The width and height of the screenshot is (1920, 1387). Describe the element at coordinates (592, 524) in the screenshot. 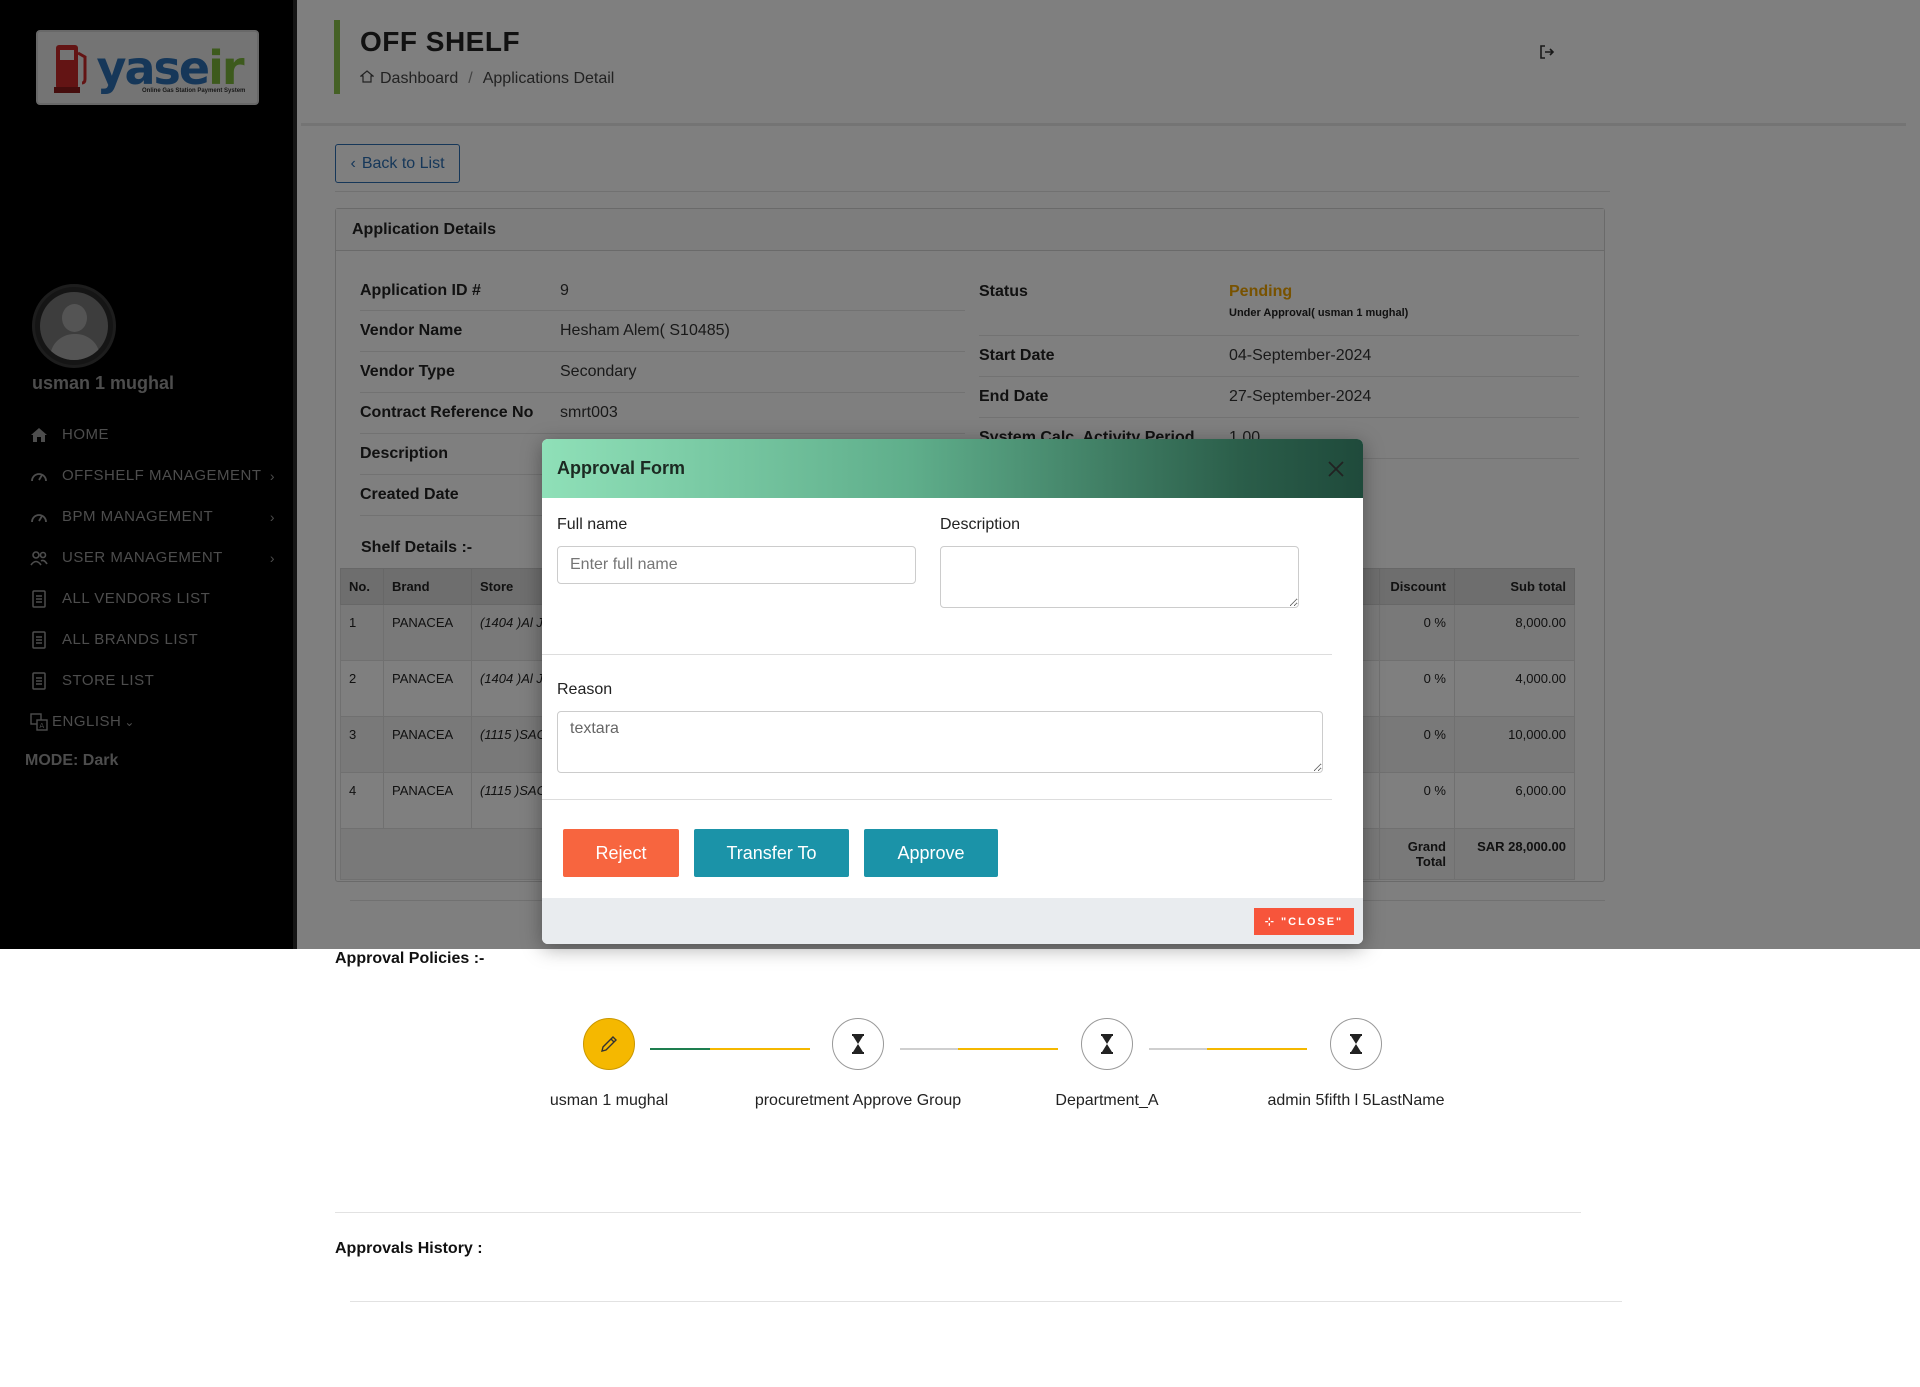

I see `full-name-label: Full name` at that location.